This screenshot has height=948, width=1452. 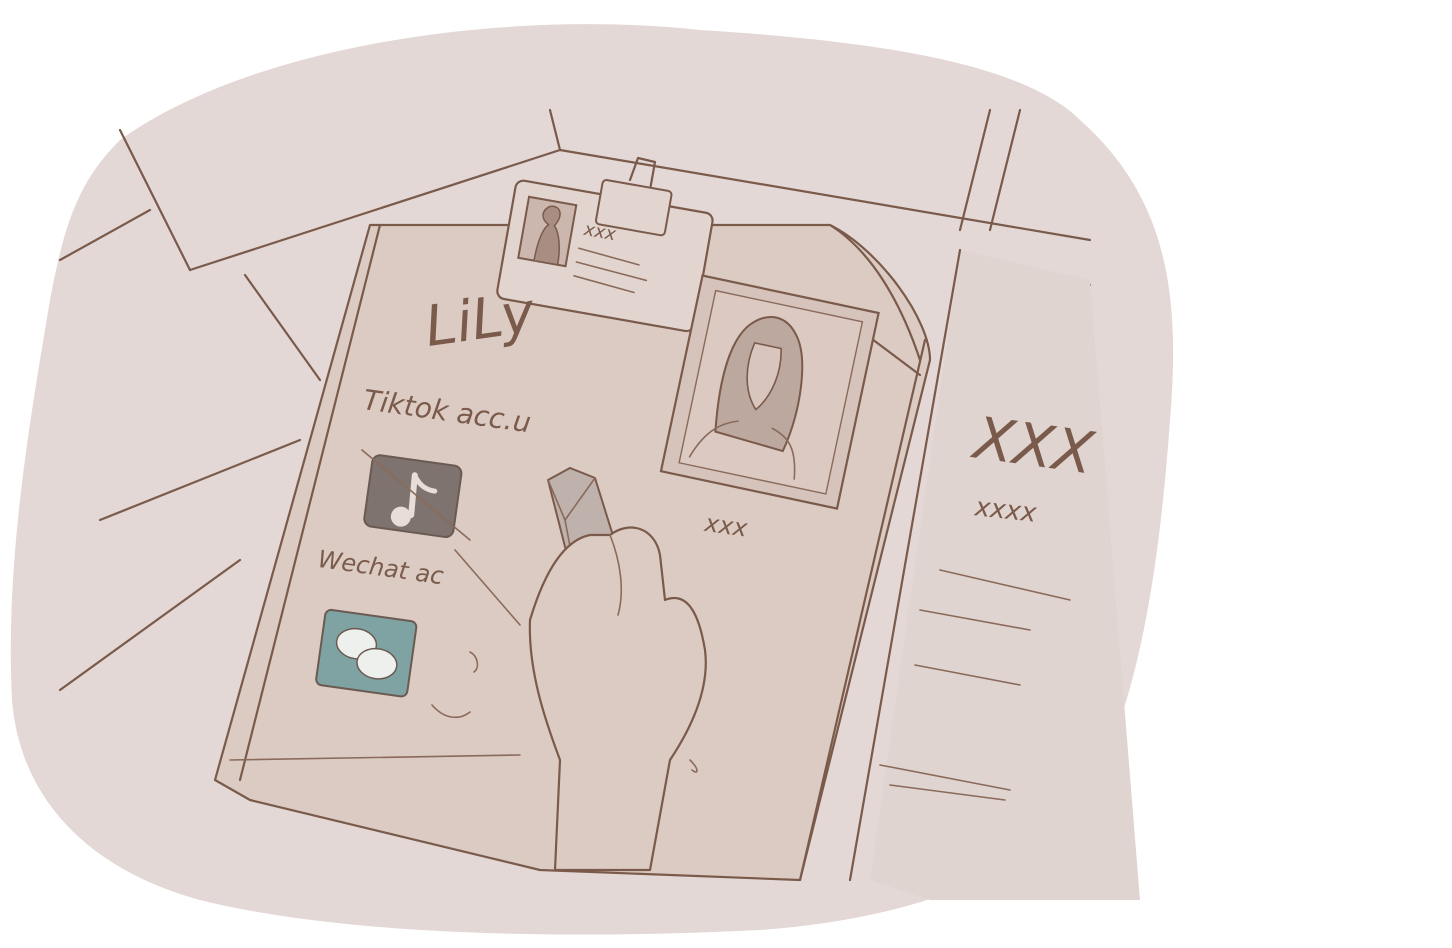 What do you see at coordinates (413, 496) in the screenshot?
I see `tiktok-icon` at bounding box center [413, 496].